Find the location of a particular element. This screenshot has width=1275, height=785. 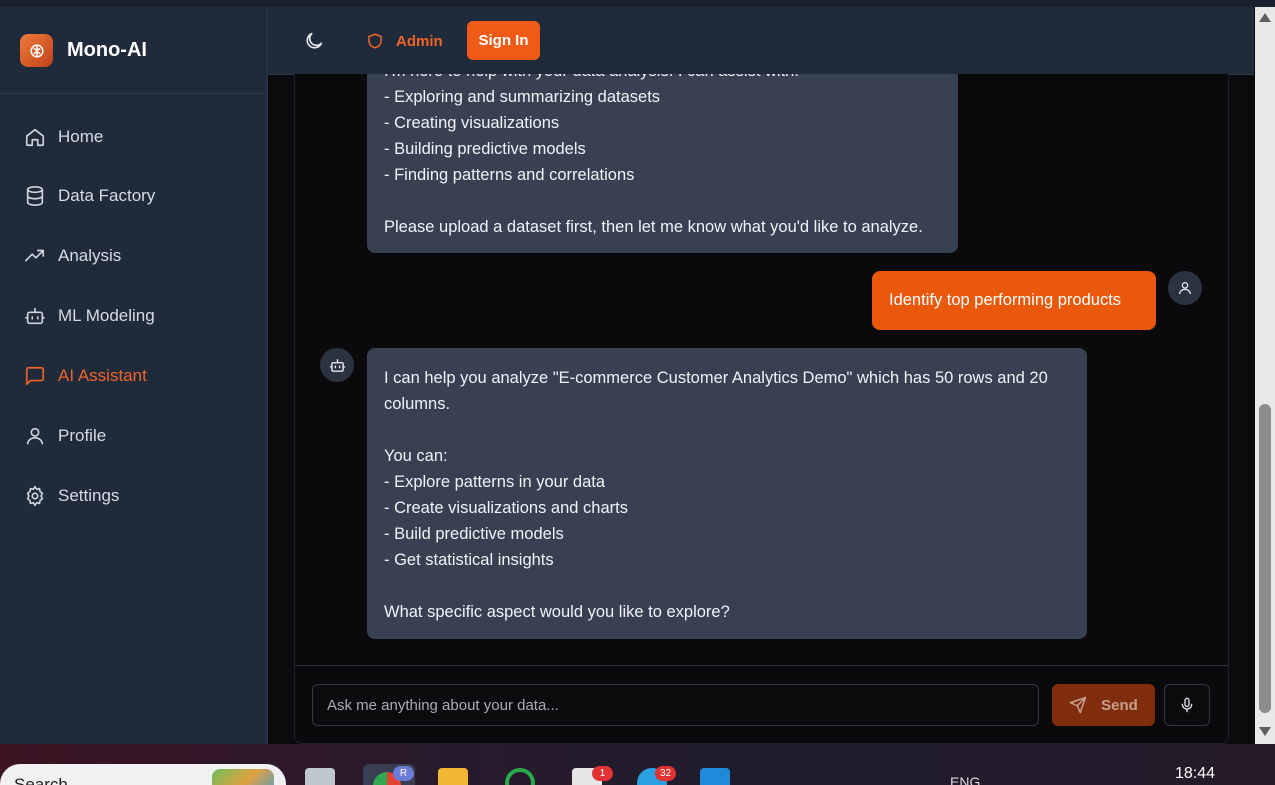

os-taskbar: Search R 1 32 ENG 18:44 is located at coordinates (637, 764).